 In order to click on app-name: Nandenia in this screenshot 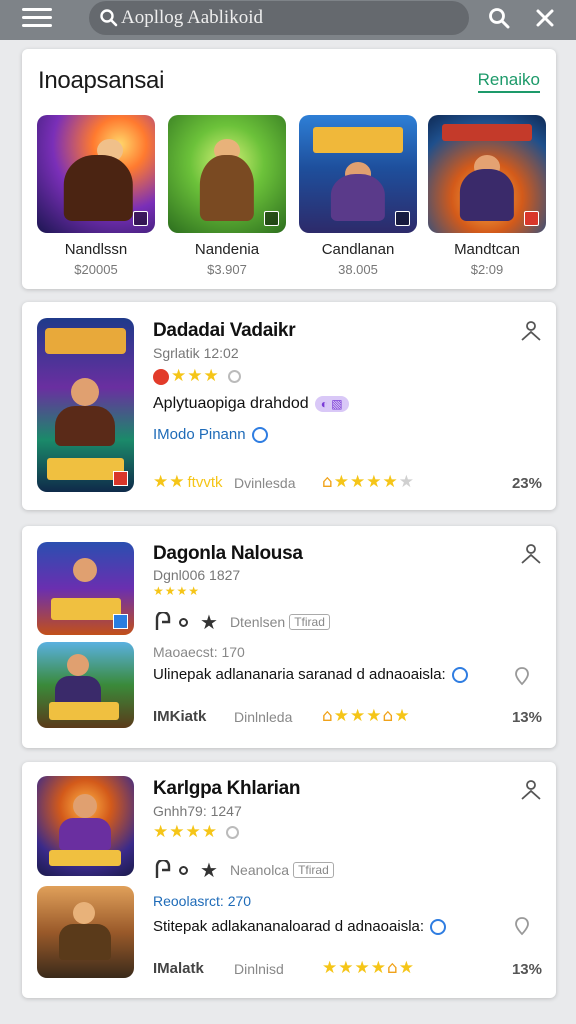, I will do `click(227, 249)`.